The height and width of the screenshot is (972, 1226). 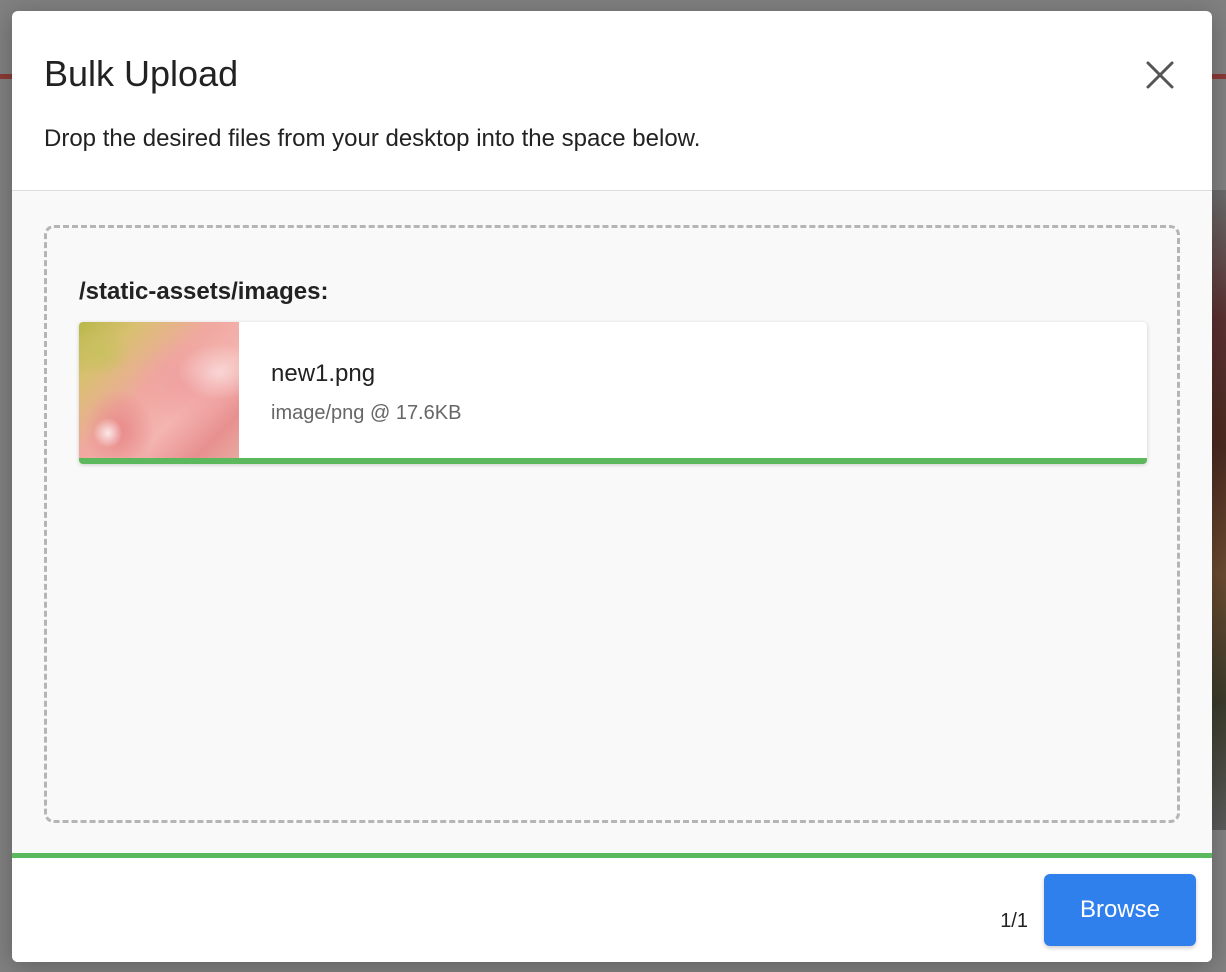 I want to click on browse-button: Browse, so click(x=1120, y=910).